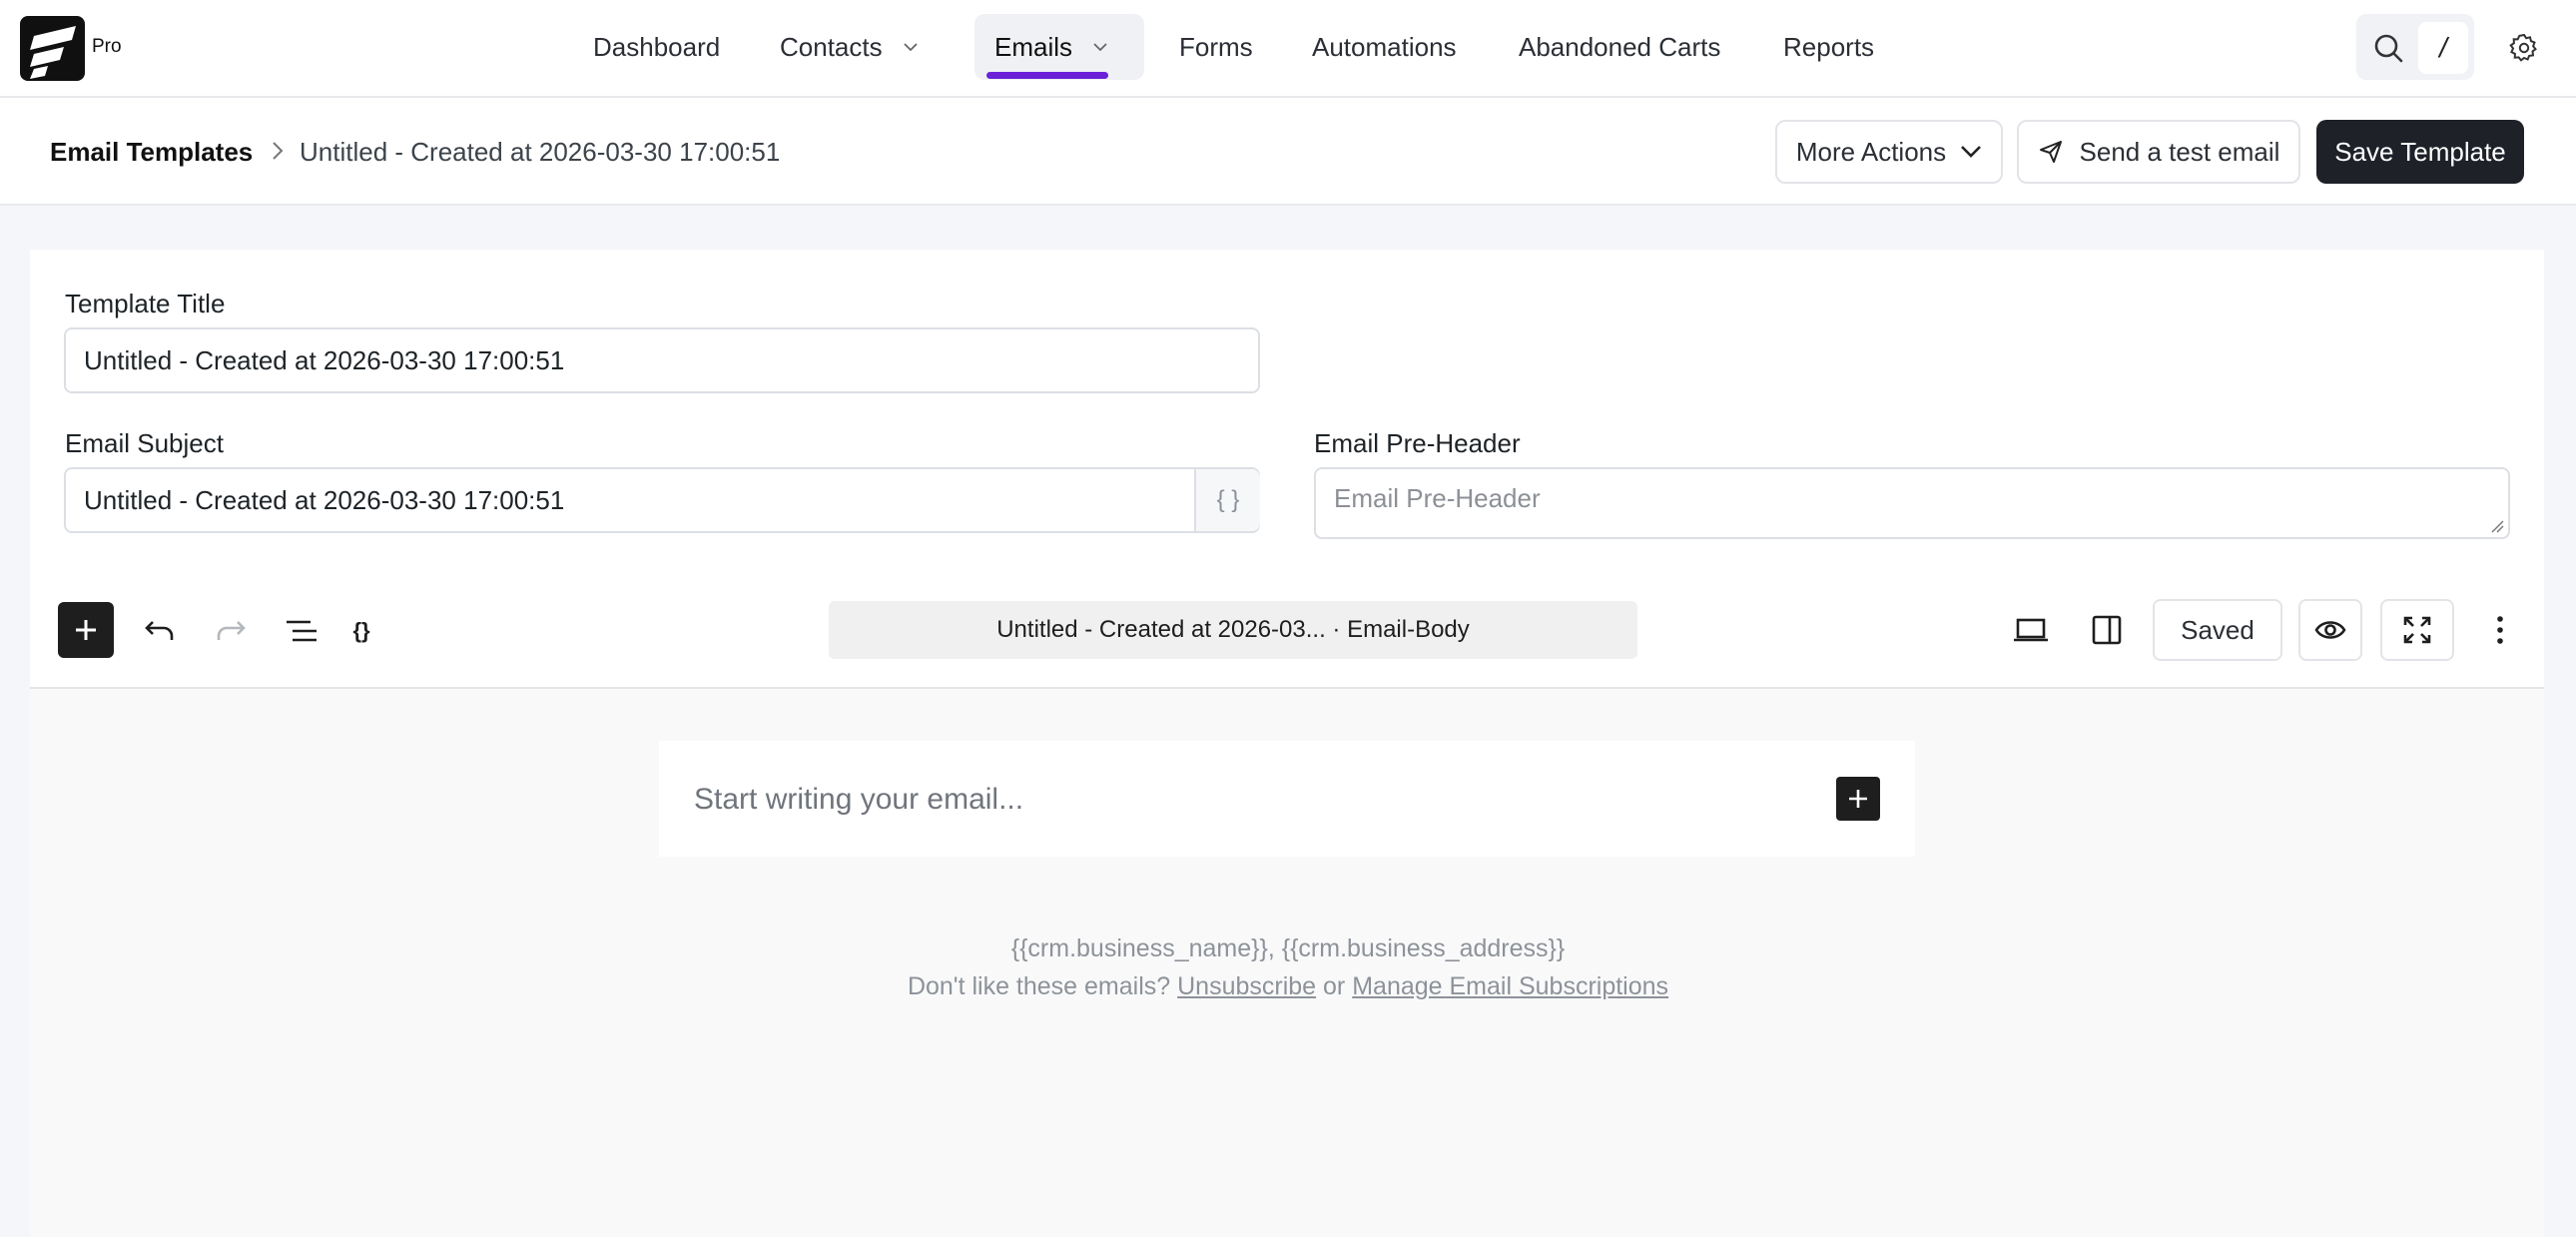  What do you see at coordinates (1227, 500) in the screenshot?
I see `merge-tags-button: { }` at bounding box center [1227, 500].